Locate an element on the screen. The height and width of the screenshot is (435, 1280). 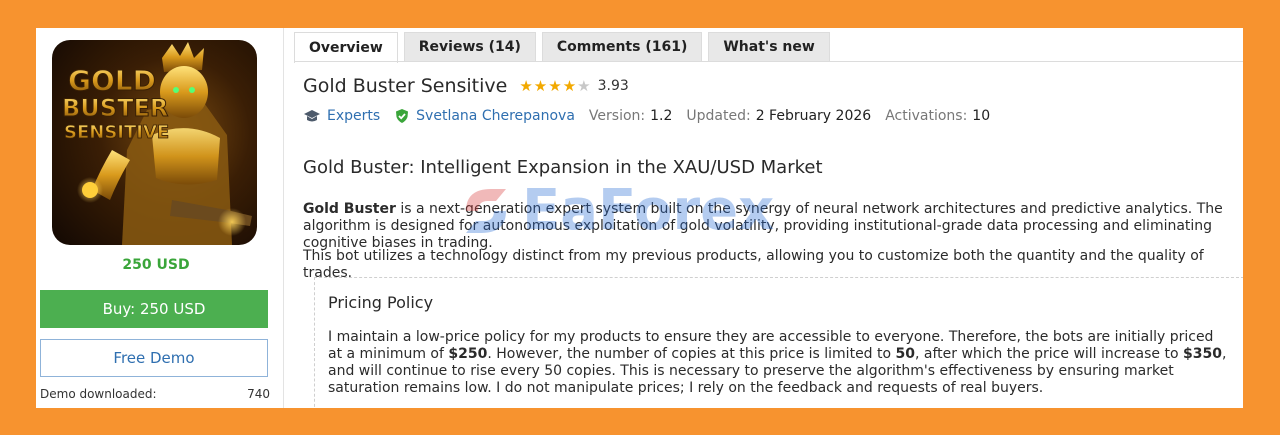
tab-overview: Overview is located at coordinates (346, 47).